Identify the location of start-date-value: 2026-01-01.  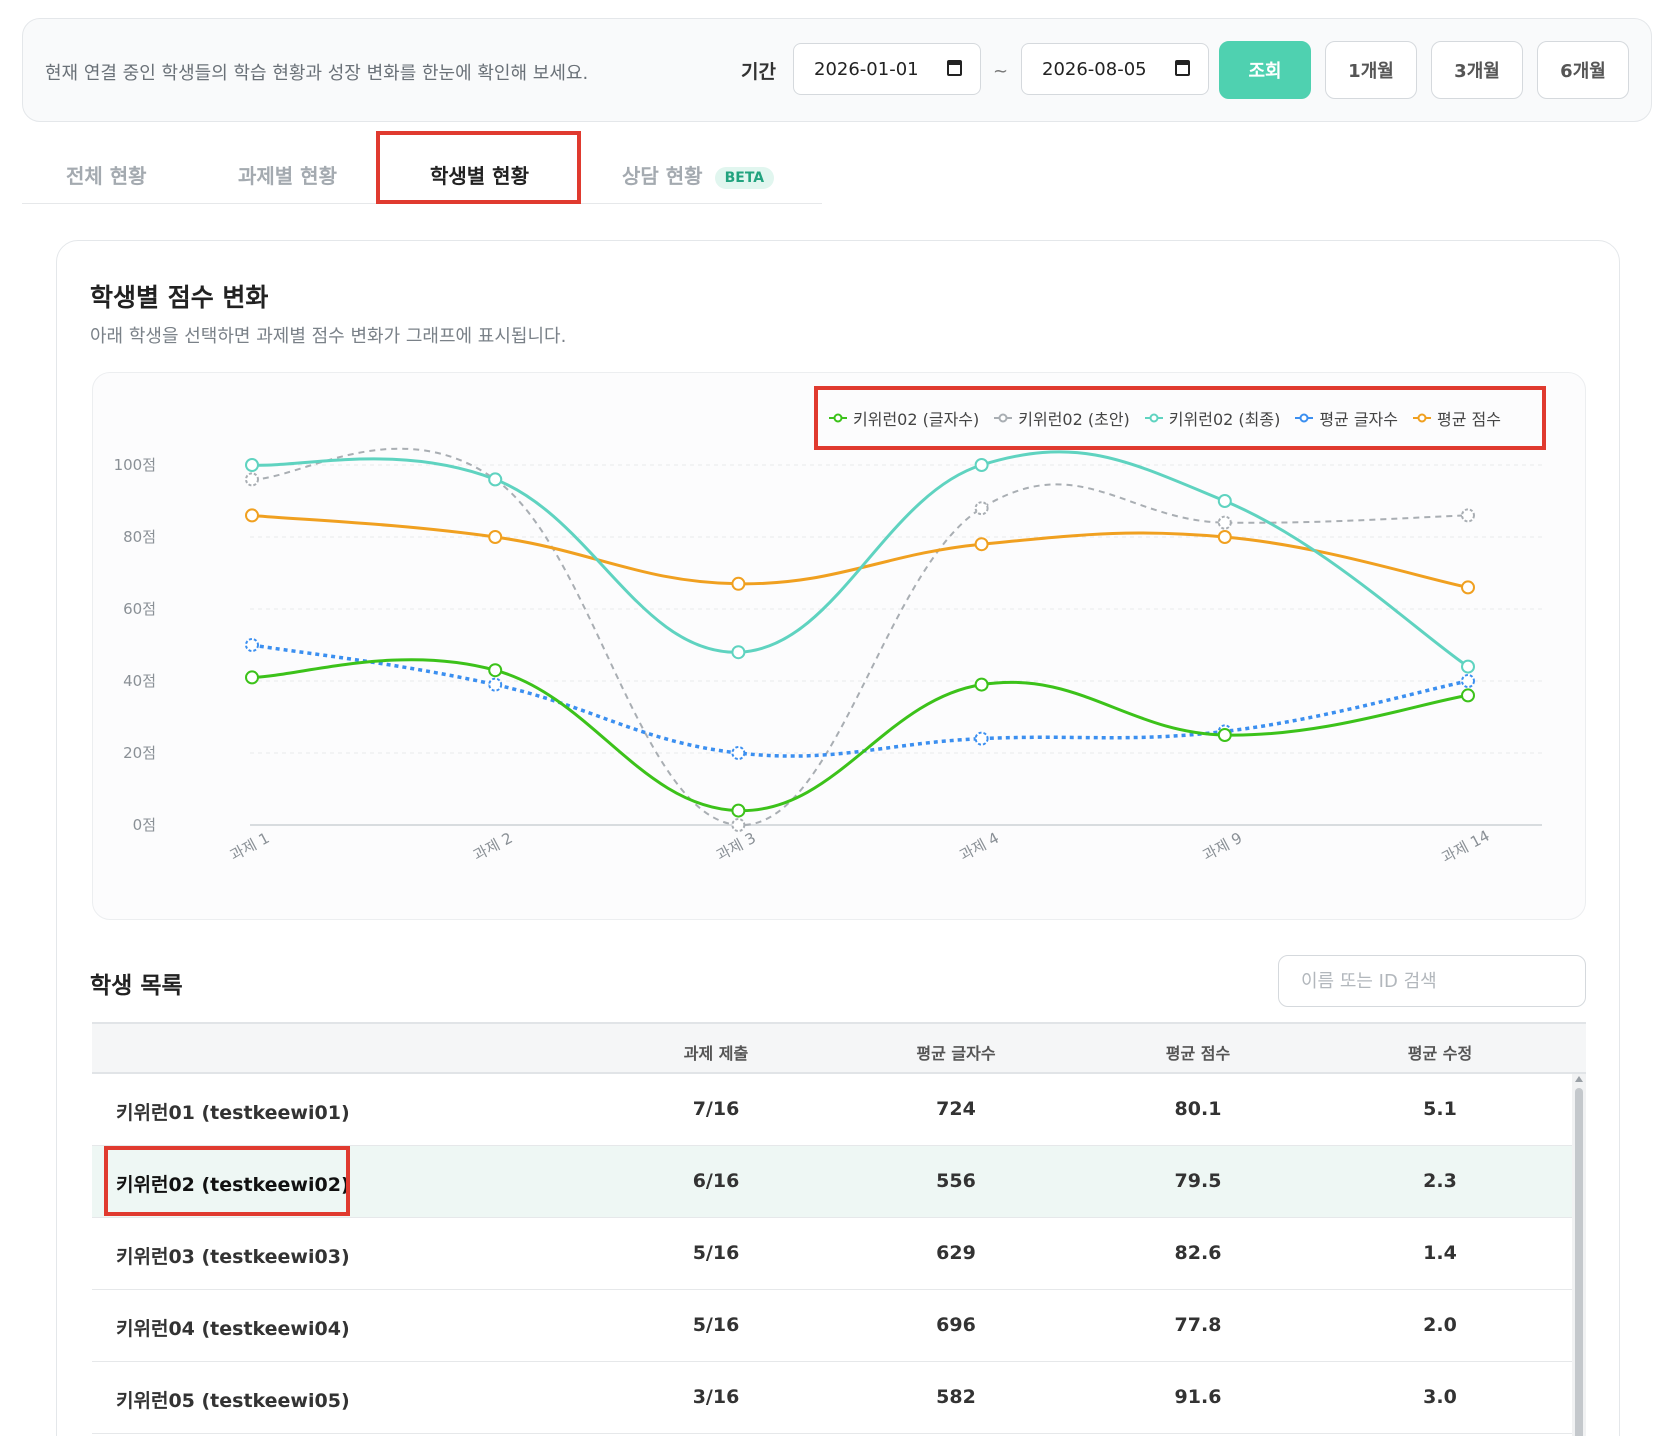
(866, 69).